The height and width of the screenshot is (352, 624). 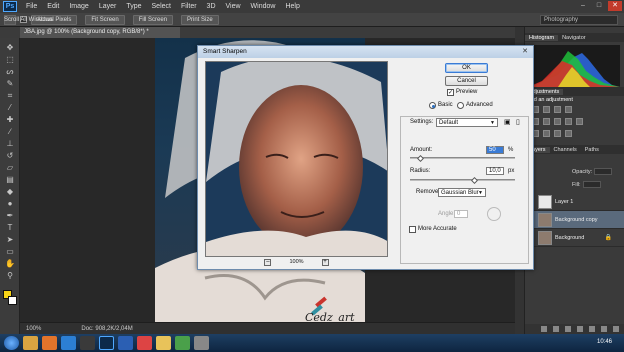 I want to click on brush-tool-icon: ∕, so click(x=10, y=132).